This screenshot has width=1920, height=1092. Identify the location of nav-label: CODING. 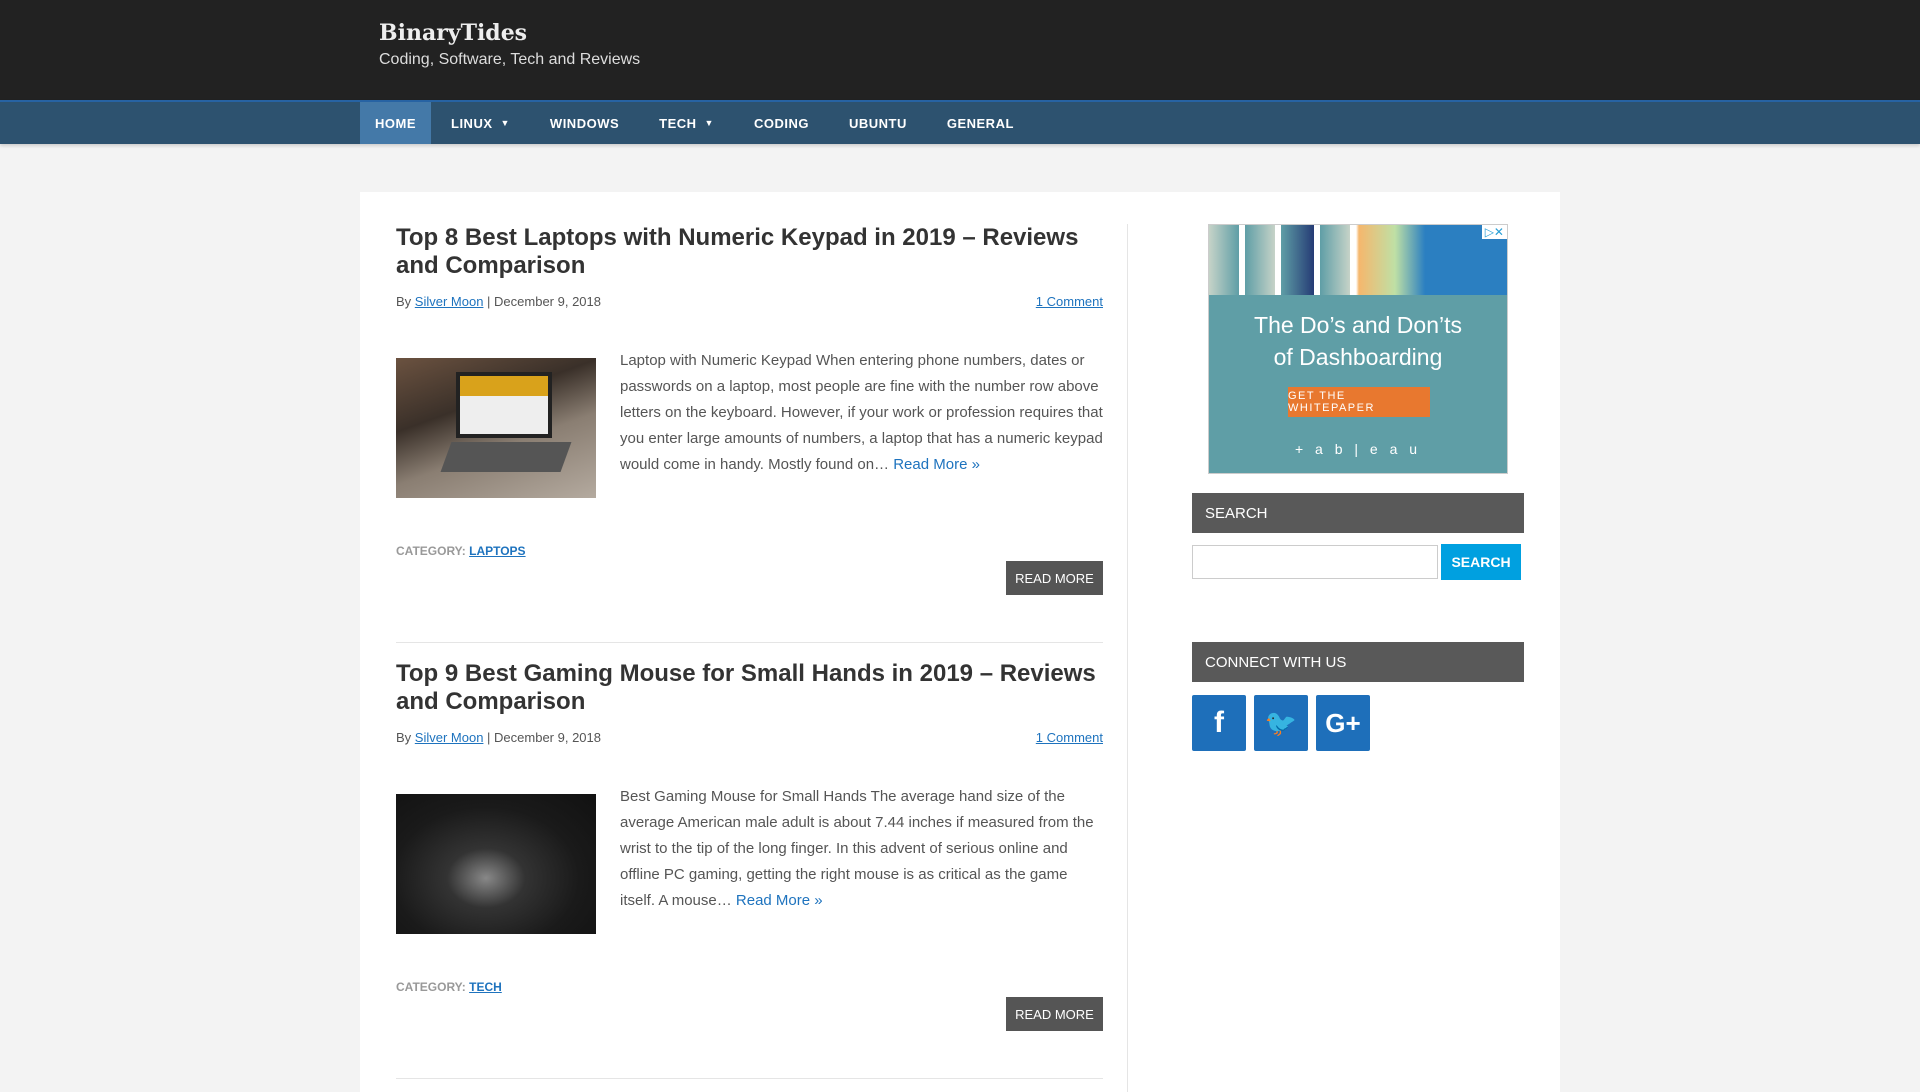
(781, 123).